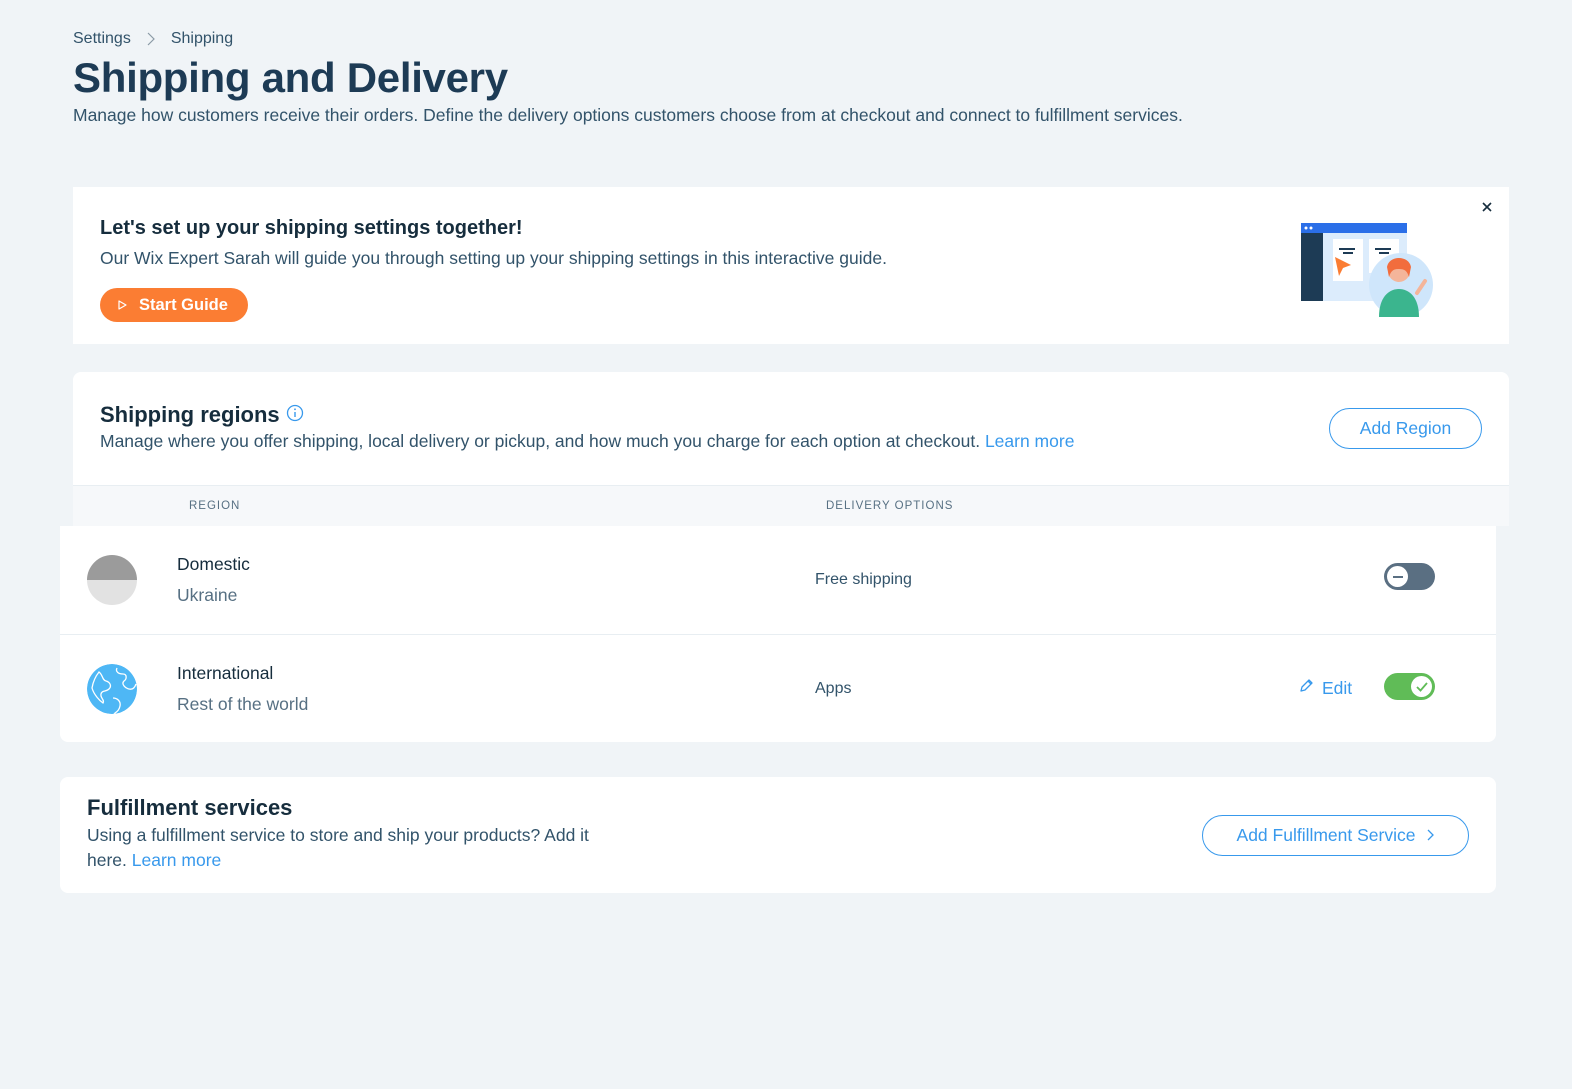 This screenshot has height=1089, width=1572. I want to click on column-header-region: REGION, so click(215, 506).